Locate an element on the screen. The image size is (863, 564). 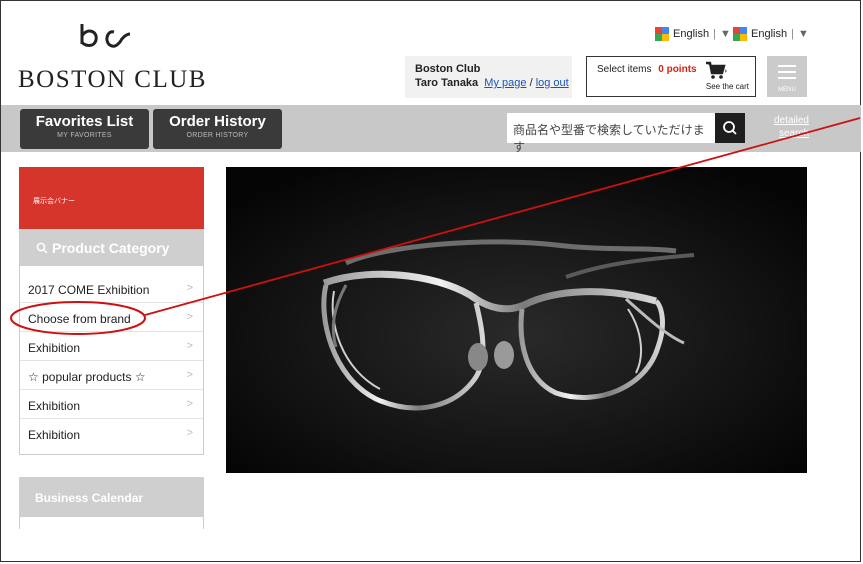
my-page-link: My page is located at coordinates (505, 83).